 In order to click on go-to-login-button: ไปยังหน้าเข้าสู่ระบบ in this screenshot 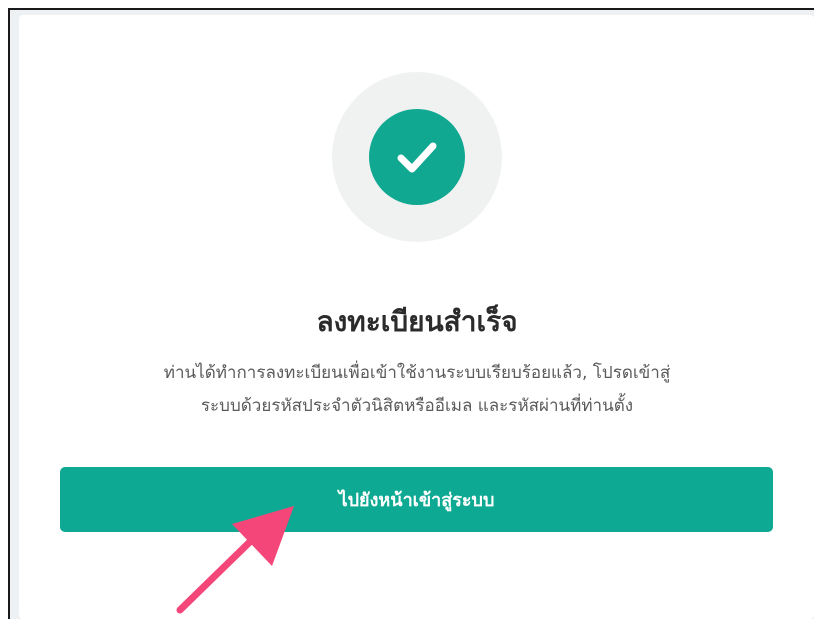, I will do `click(416, 499)`.